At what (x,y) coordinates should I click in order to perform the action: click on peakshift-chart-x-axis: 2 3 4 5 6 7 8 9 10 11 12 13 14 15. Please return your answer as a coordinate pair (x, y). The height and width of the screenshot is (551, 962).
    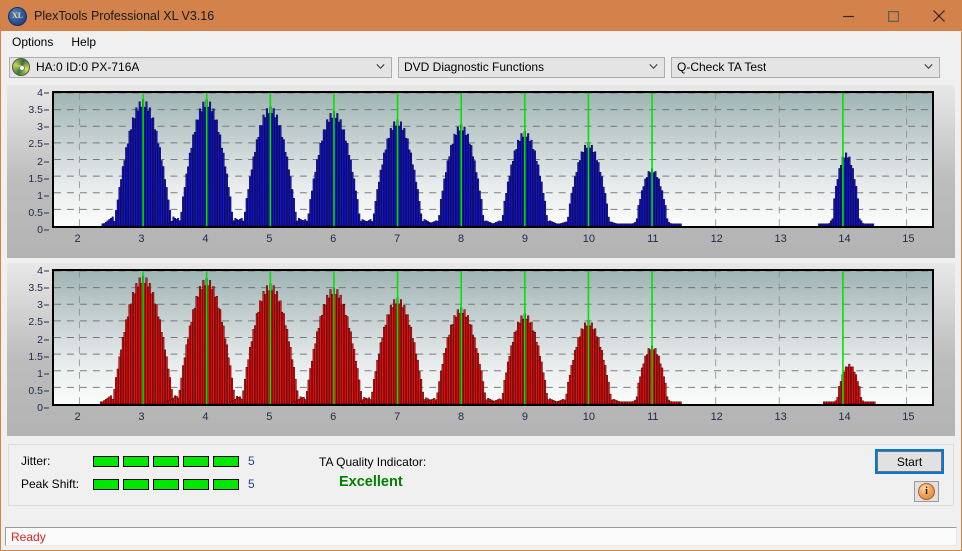
    Looking at the image, I should click on (493, 421).